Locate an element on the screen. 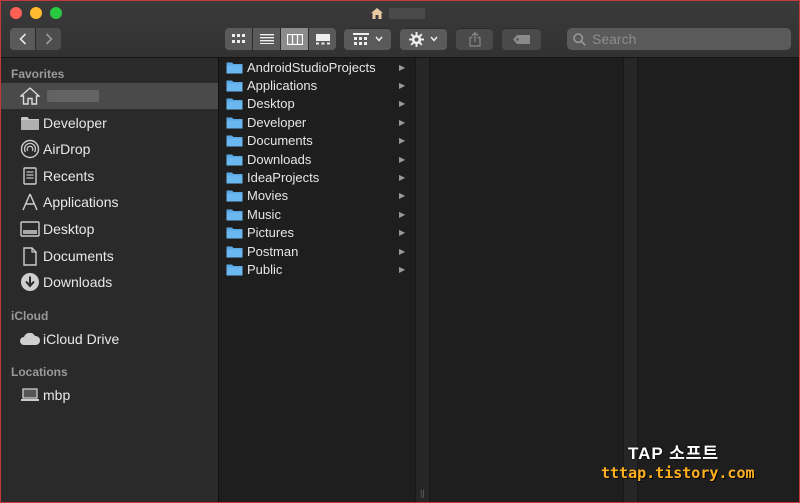 The image size is (800, 503). share-button is located at coordinates (474, 39).